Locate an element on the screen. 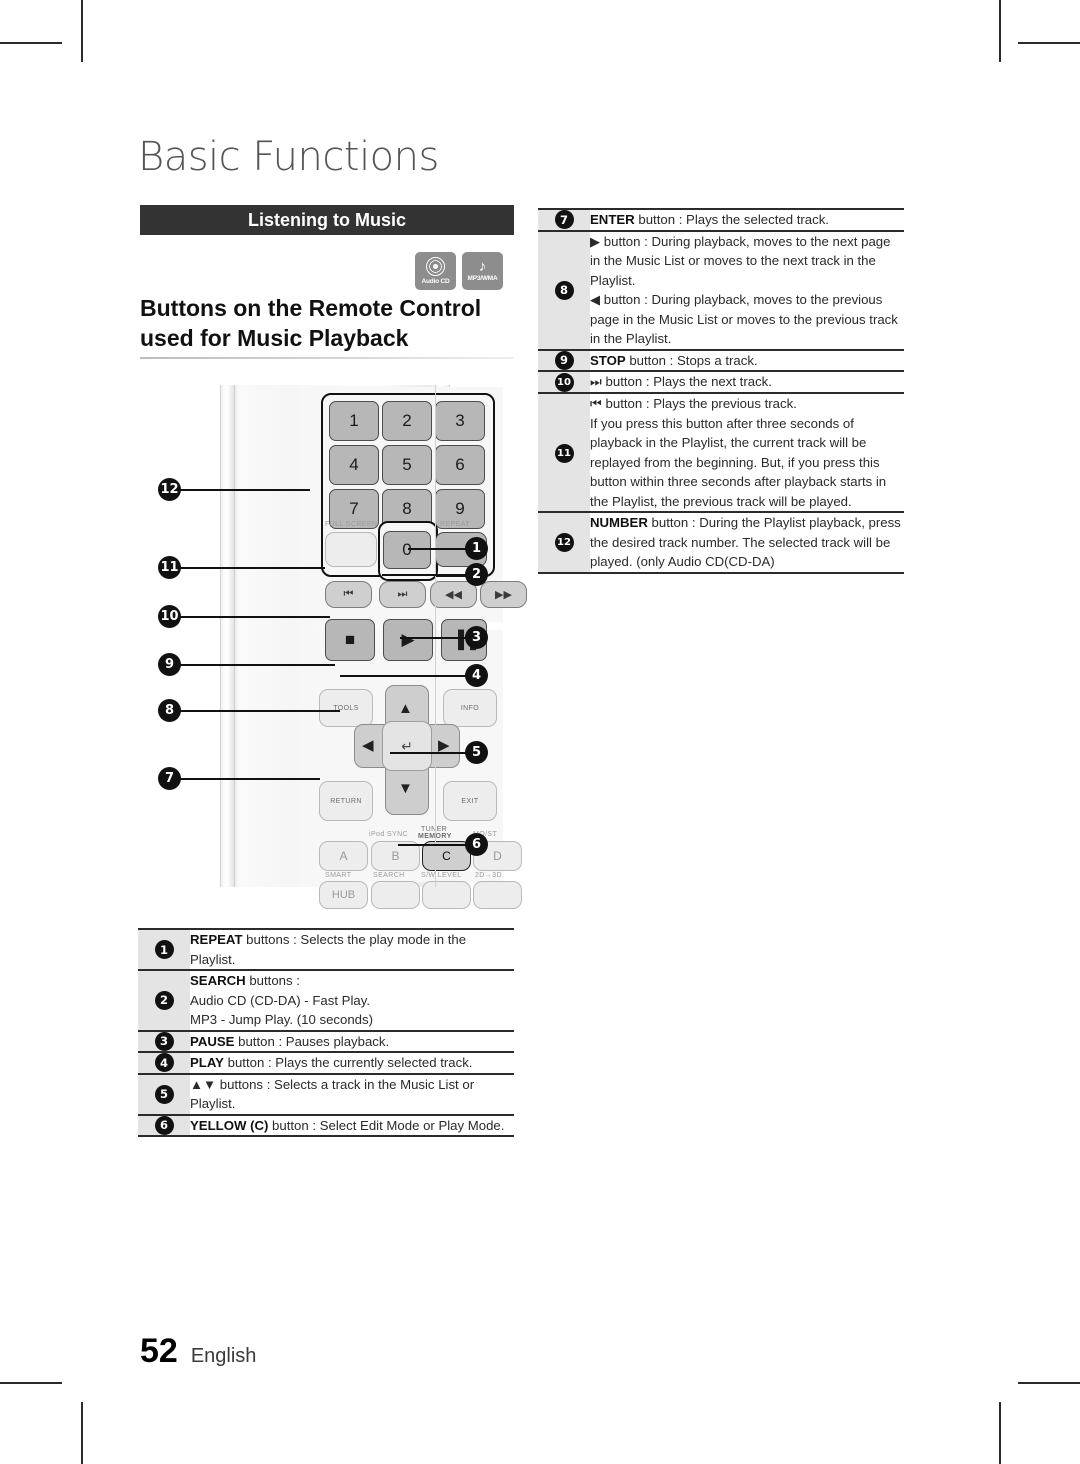  key-8: 8 is located at coordinates (407, 509).